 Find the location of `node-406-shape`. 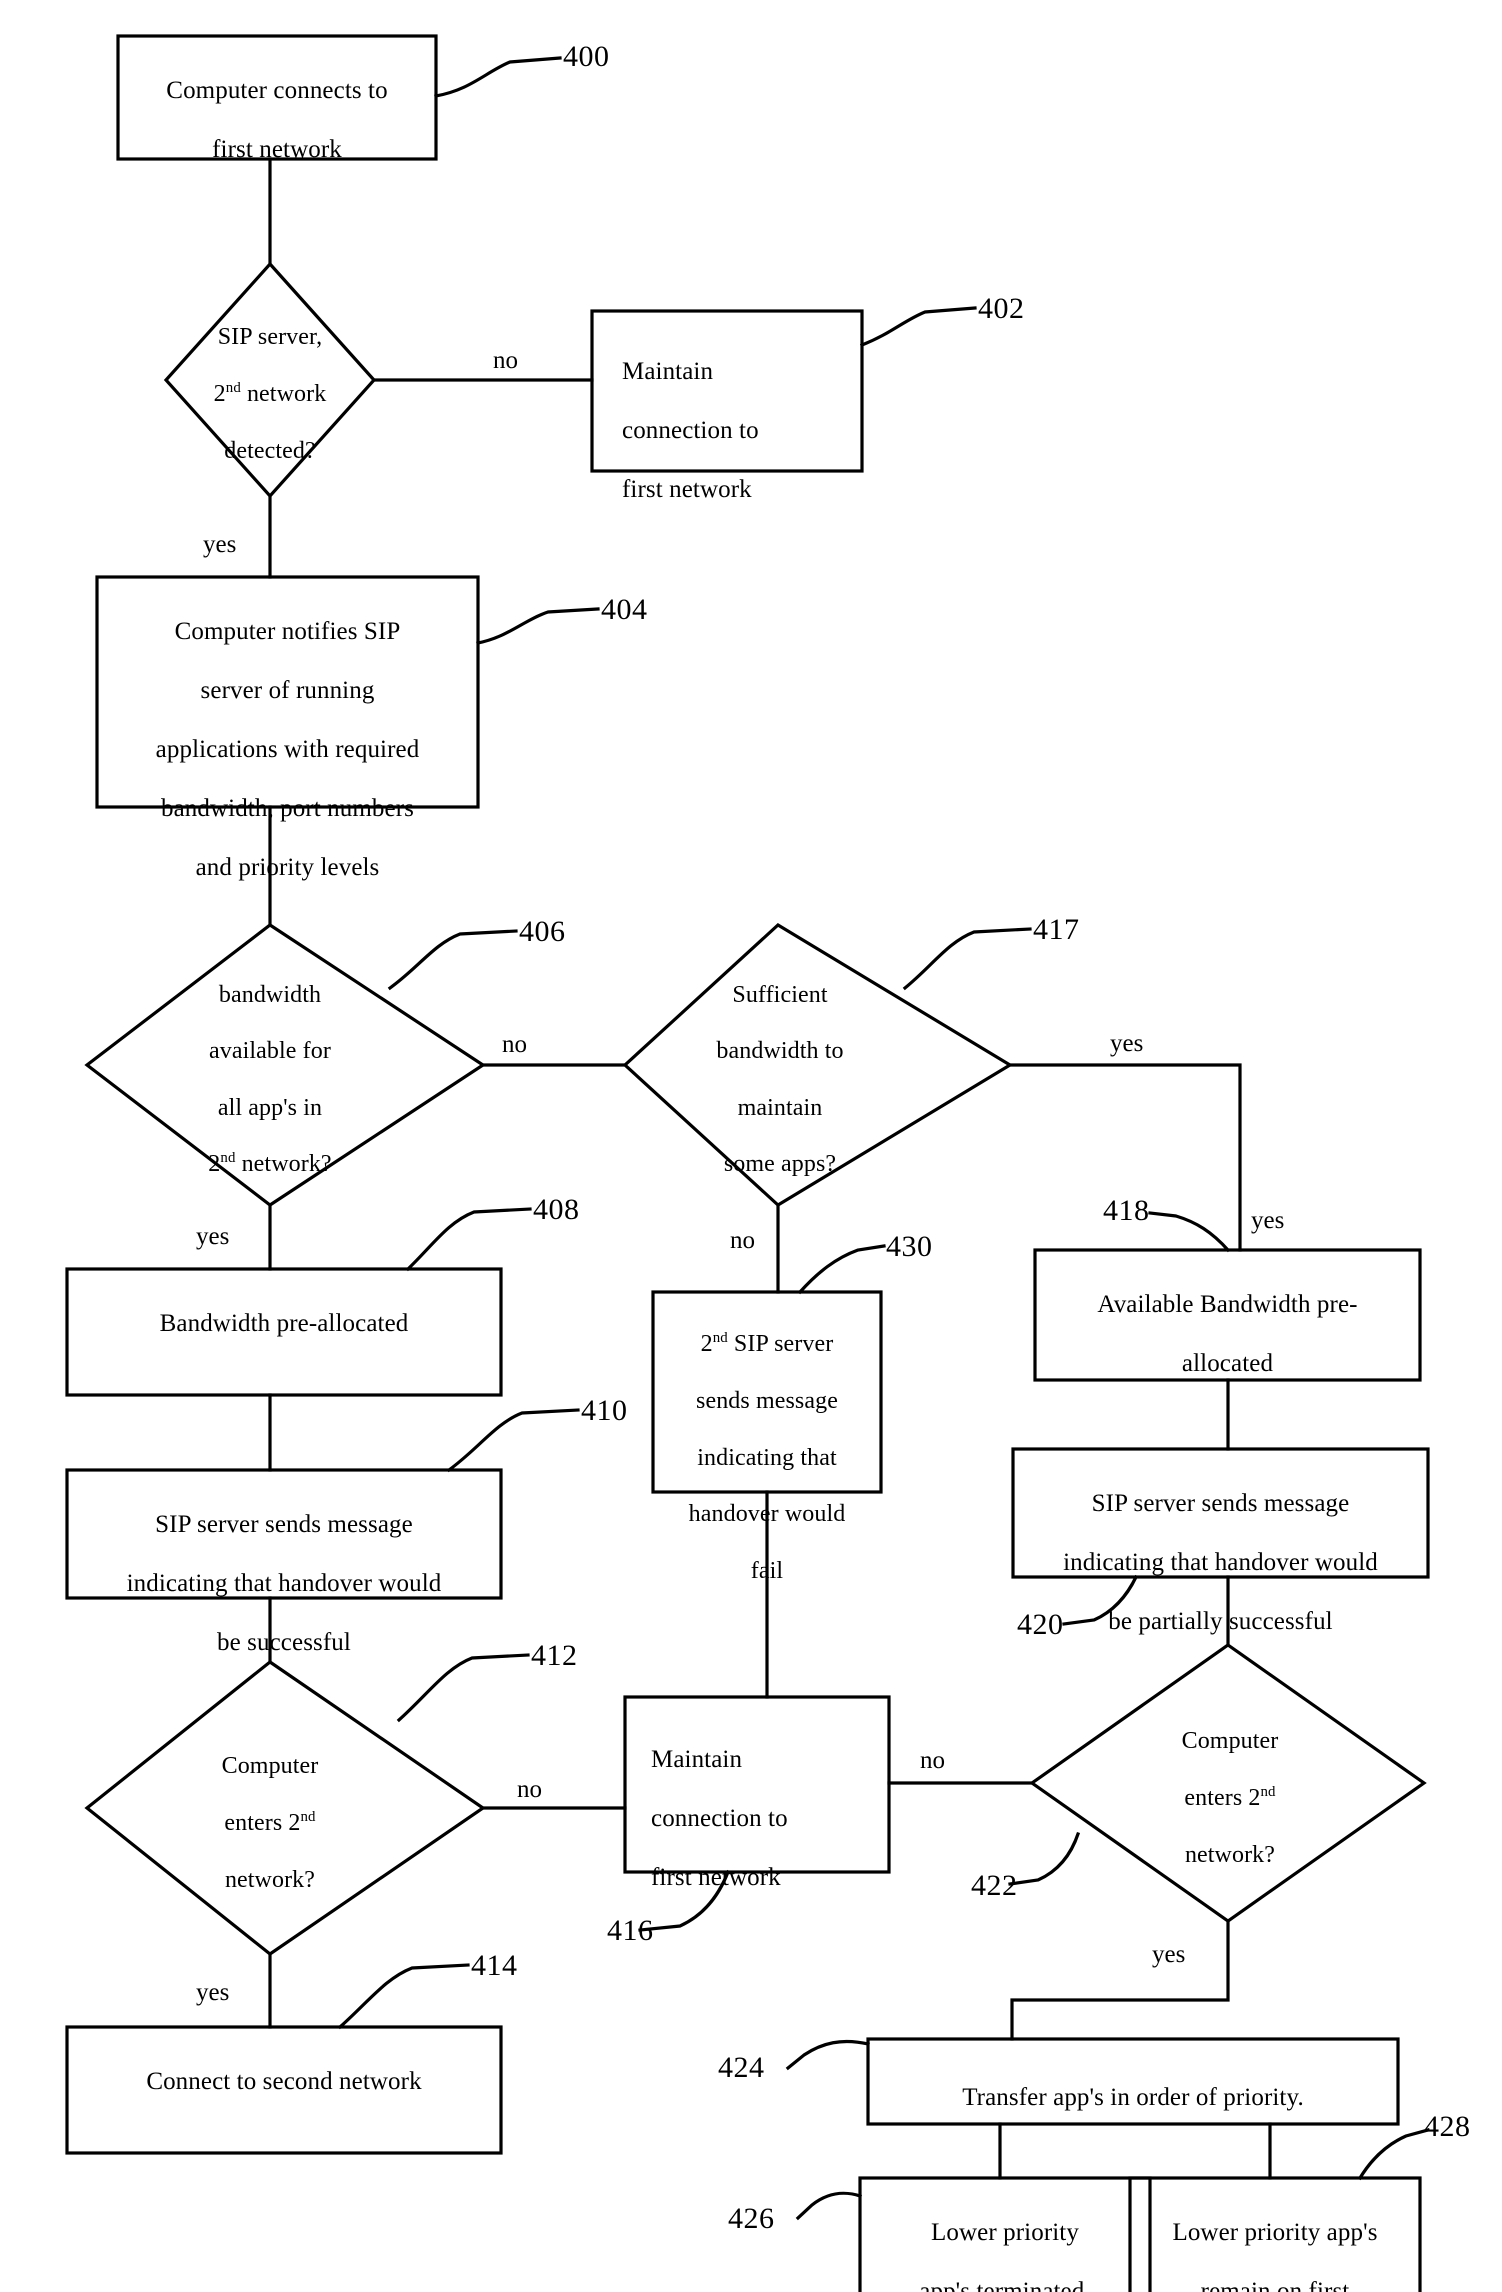

node-406-shape is located at coordinates (285, 1065).